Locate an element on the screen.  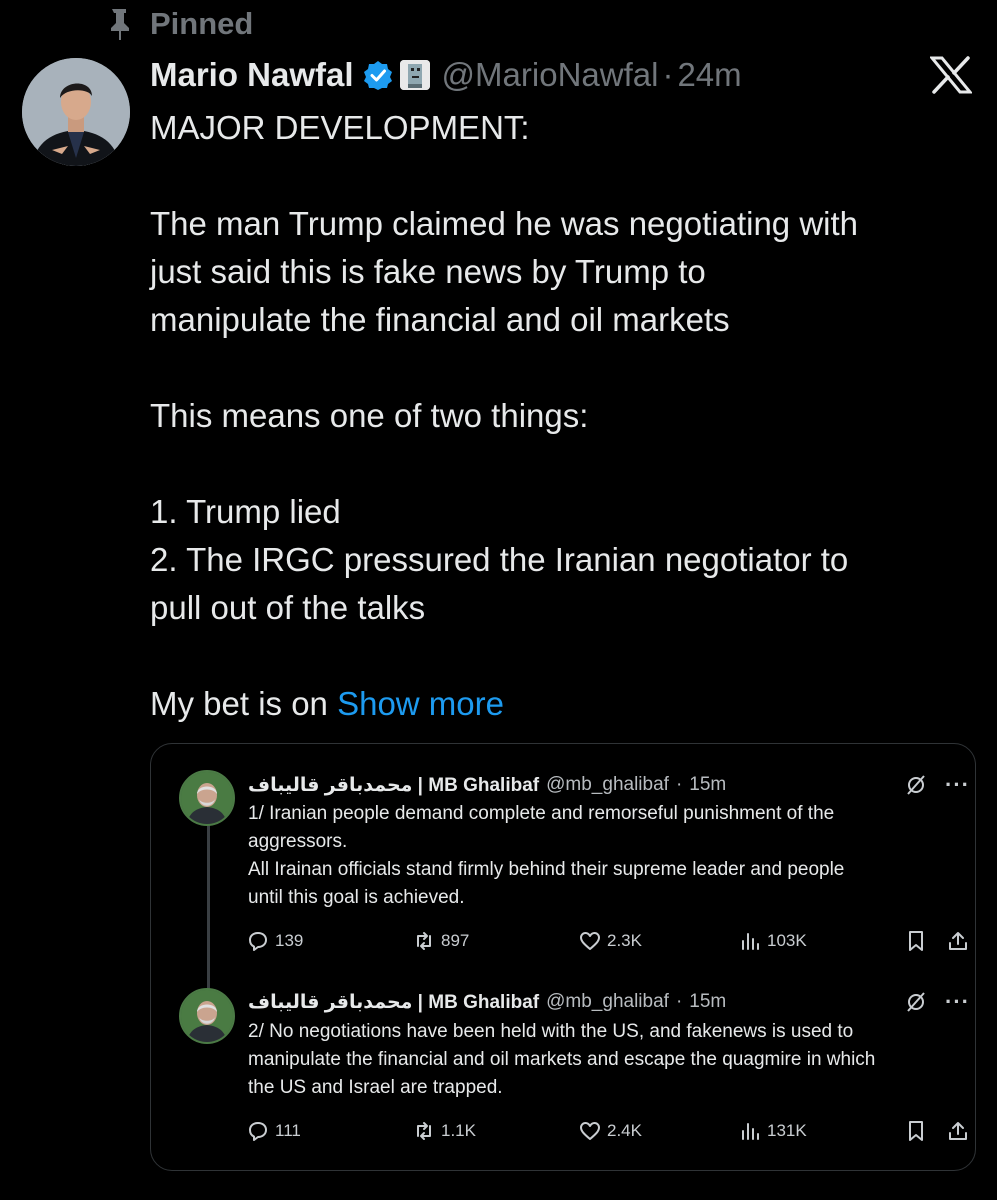
pinned-indicator: Pinned is located at coordinates (178, 24).